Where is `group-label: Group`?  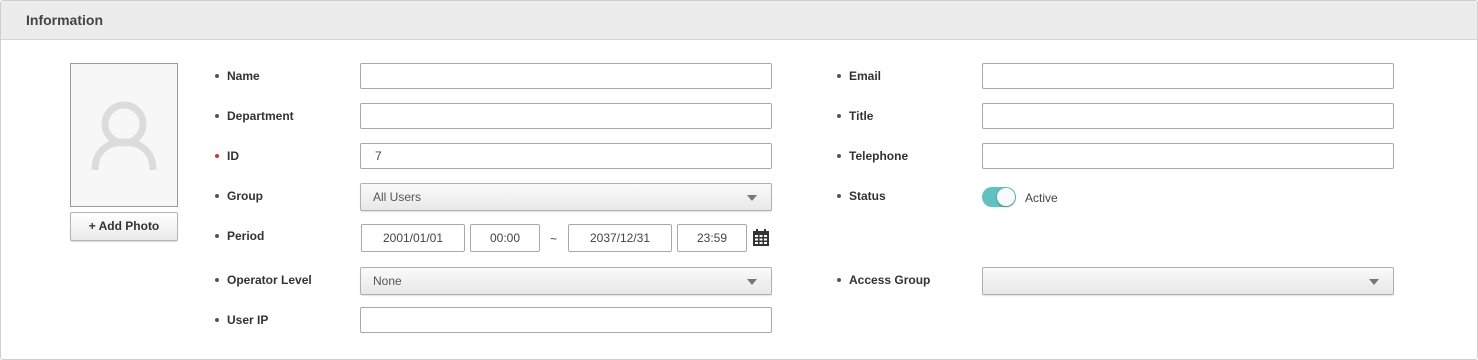 group-label: Group is located at coordinates (245, 196).